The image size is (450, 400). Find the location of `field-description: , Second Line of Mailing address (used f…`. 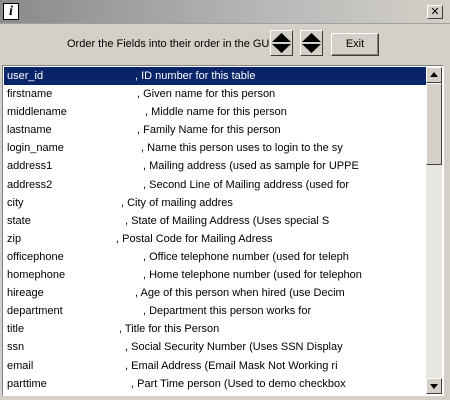

field-description: , Second Line of Mailing address (used f… is located at coordinates (246, 184).